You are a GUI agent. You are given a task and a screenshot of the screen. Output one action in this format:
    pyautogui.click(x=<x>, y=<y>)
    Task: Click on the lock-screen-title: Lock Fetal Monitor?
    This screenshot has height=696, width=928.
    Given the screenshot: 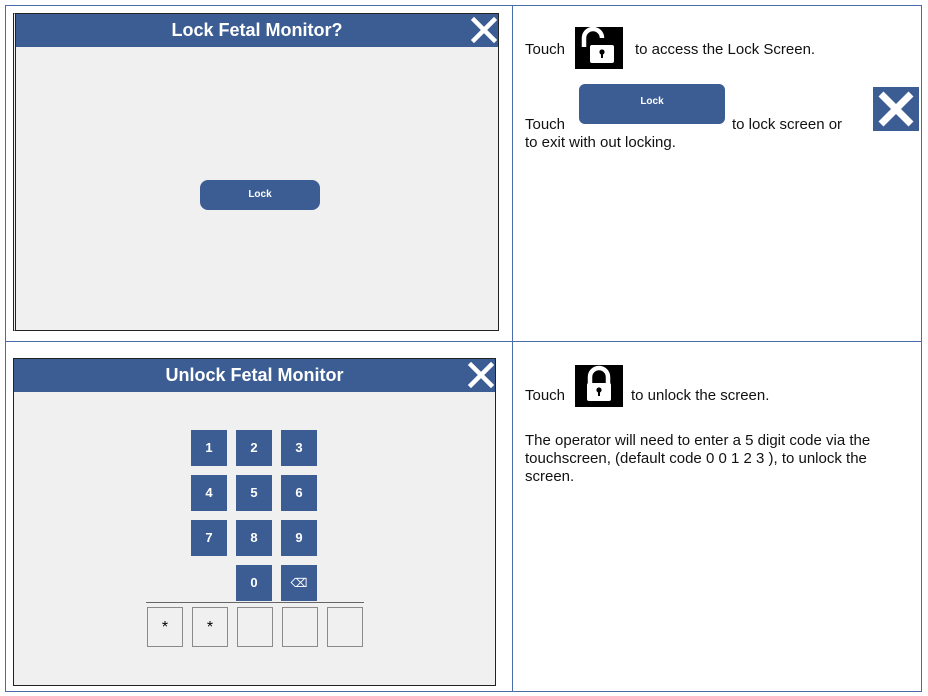 What is the action you would take?
    pyautogui.click(x=257, y=30)
    